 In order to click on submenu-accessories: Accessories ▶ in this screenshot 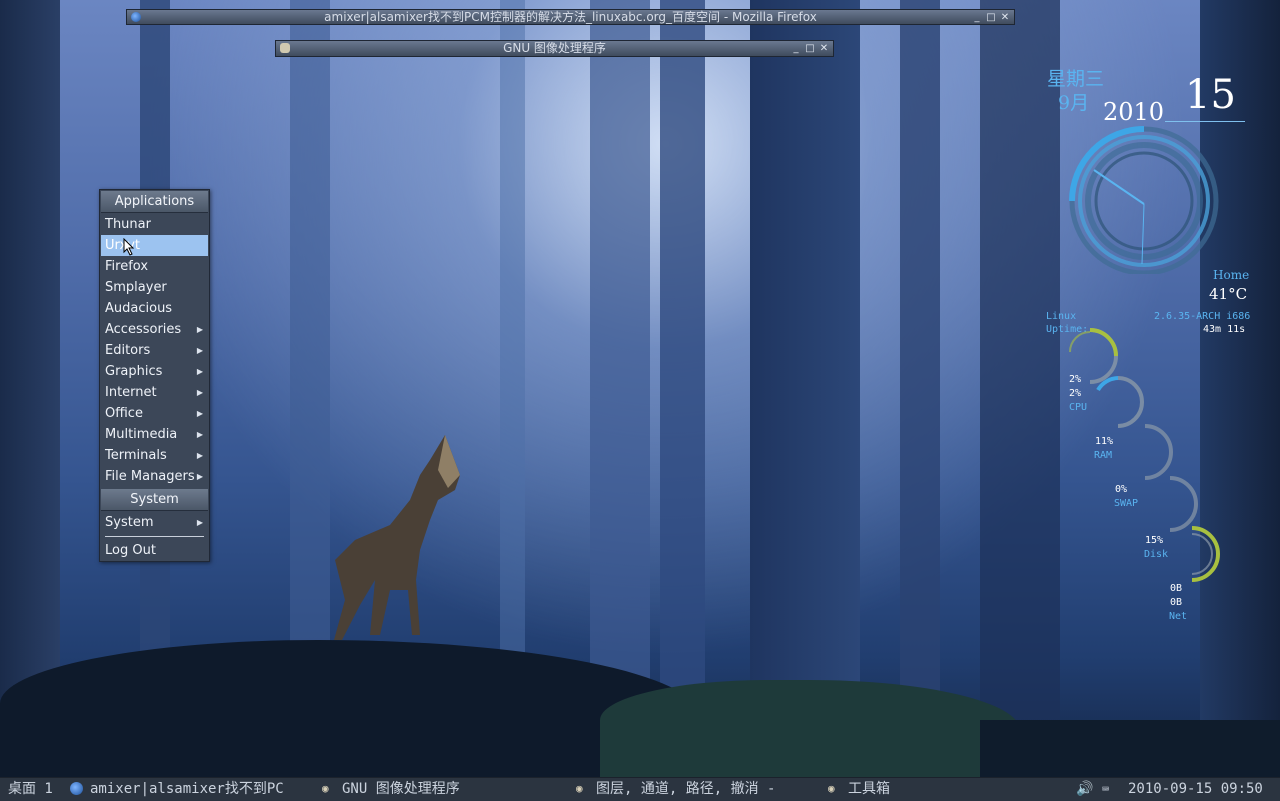, I will do `click(154, 329)`.